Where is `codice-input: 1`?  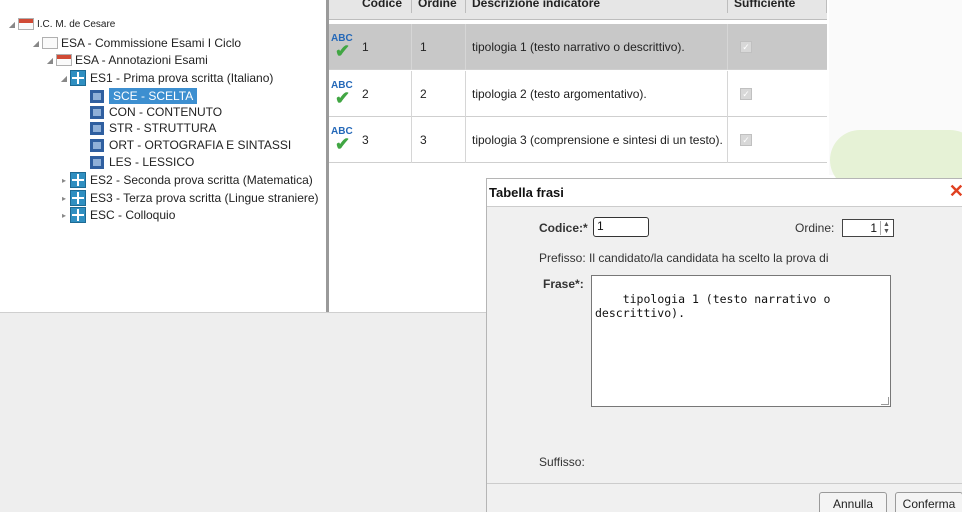 codice-input: 1 is located at coordinates (621, 227).